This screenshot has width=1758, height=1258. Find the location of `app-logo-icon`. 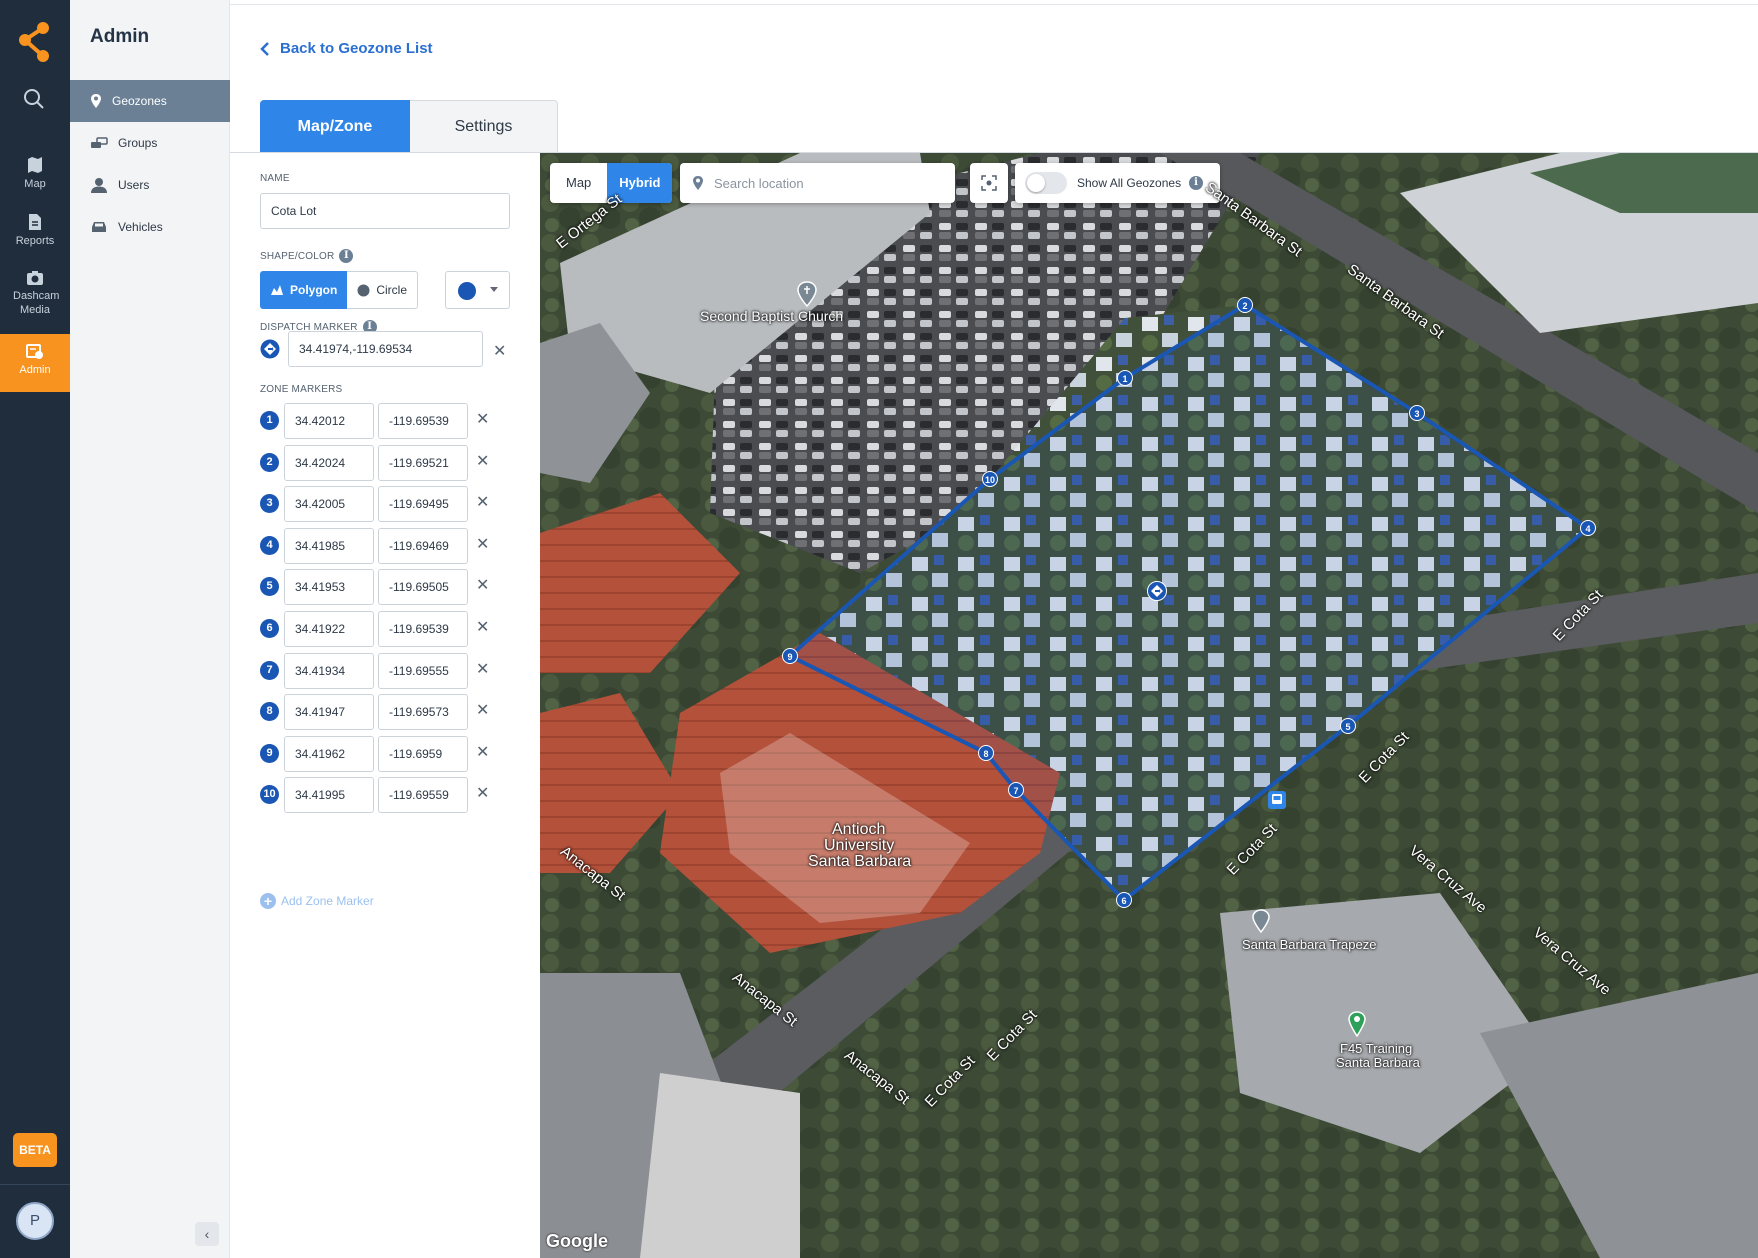

app-logo-icon is located at coordinates (35, 42).